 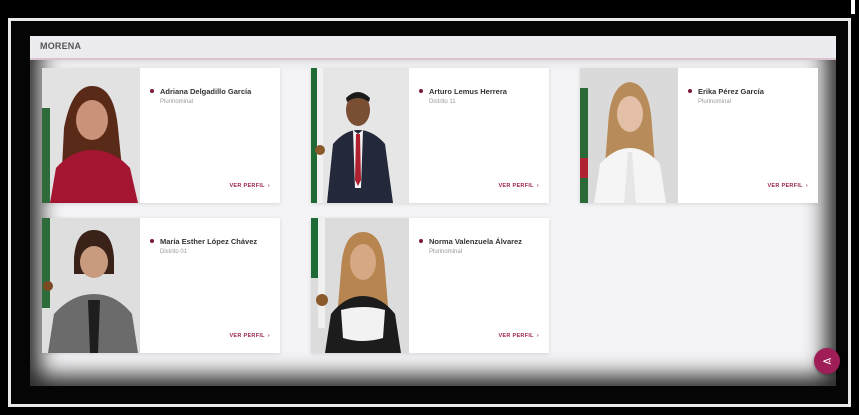 What do you see at coordinates (61, 46) in the screenshot?
I see `section-title: MORENA` at bounding box center [61, 46].